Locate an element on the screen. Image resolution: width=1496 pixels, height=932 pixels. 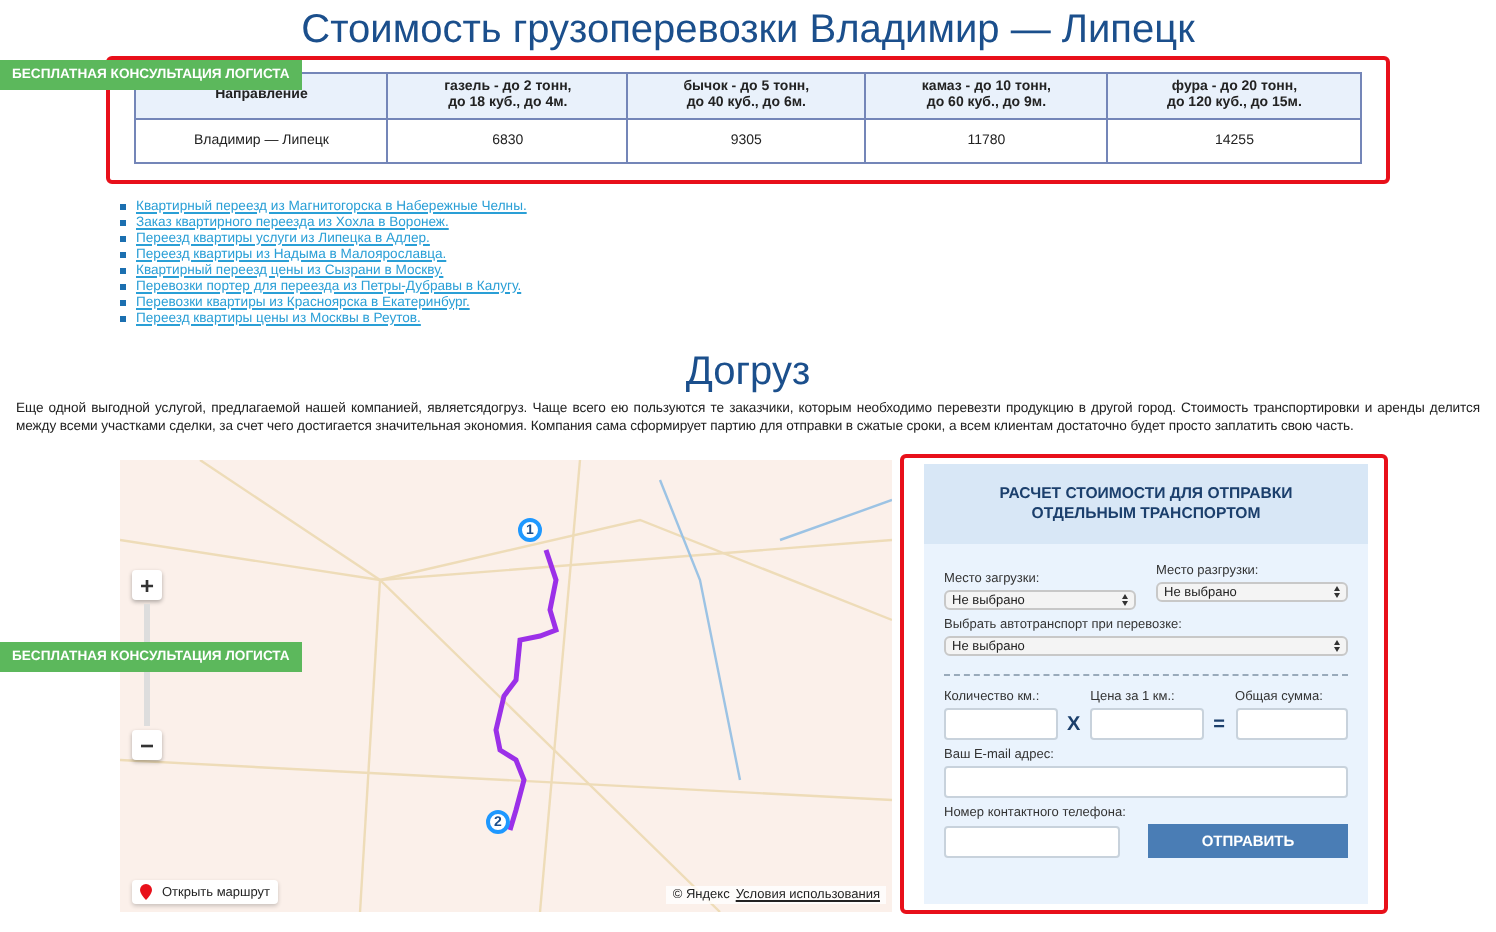
map-pin-icon is located at coordinates (146, 892).